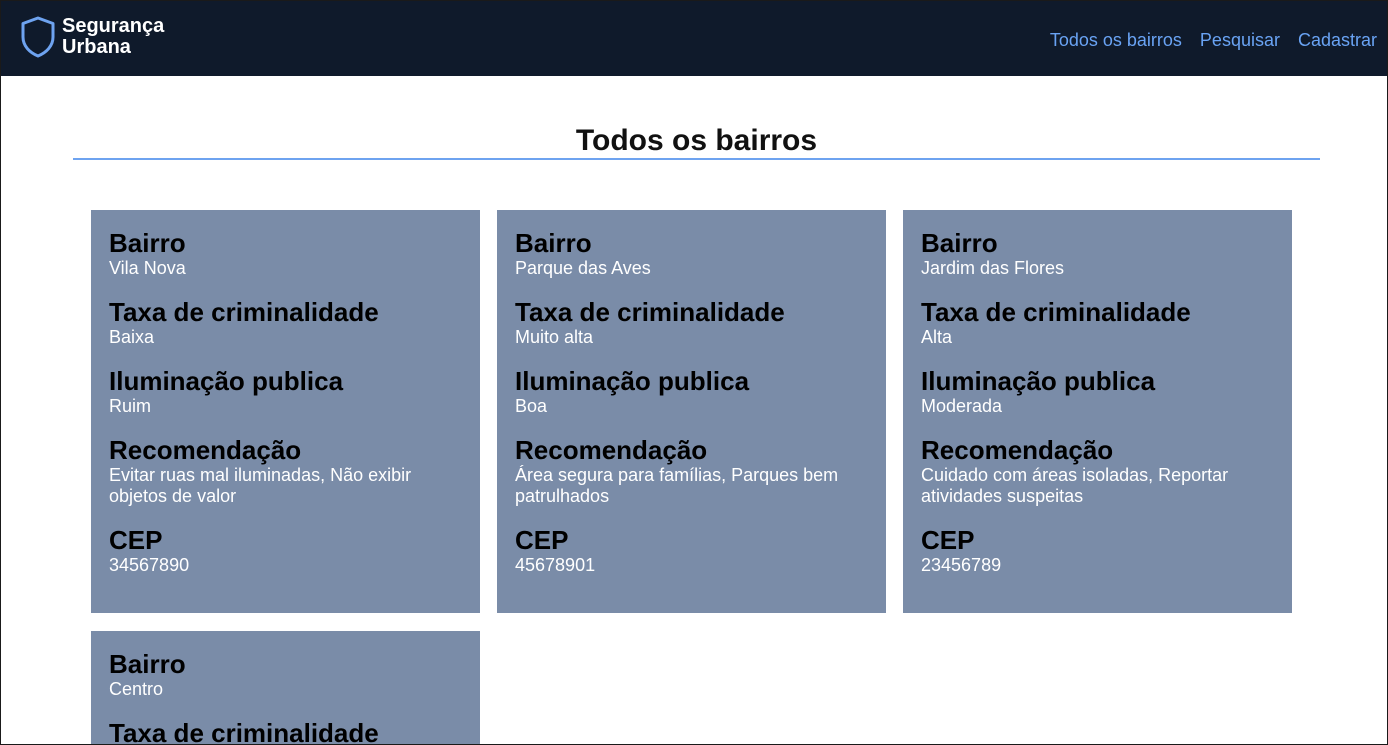  I want to click on lighting-value: Ruim, so click(130, 406).